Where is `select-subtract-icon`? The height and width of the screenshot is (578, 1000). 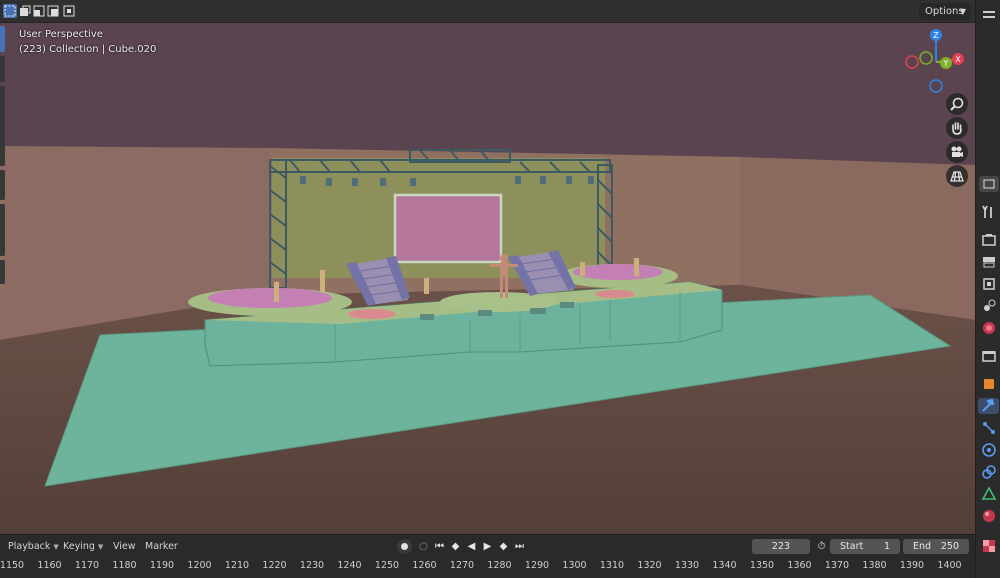
select-subtract-icon is located at coordinates (39, 11).